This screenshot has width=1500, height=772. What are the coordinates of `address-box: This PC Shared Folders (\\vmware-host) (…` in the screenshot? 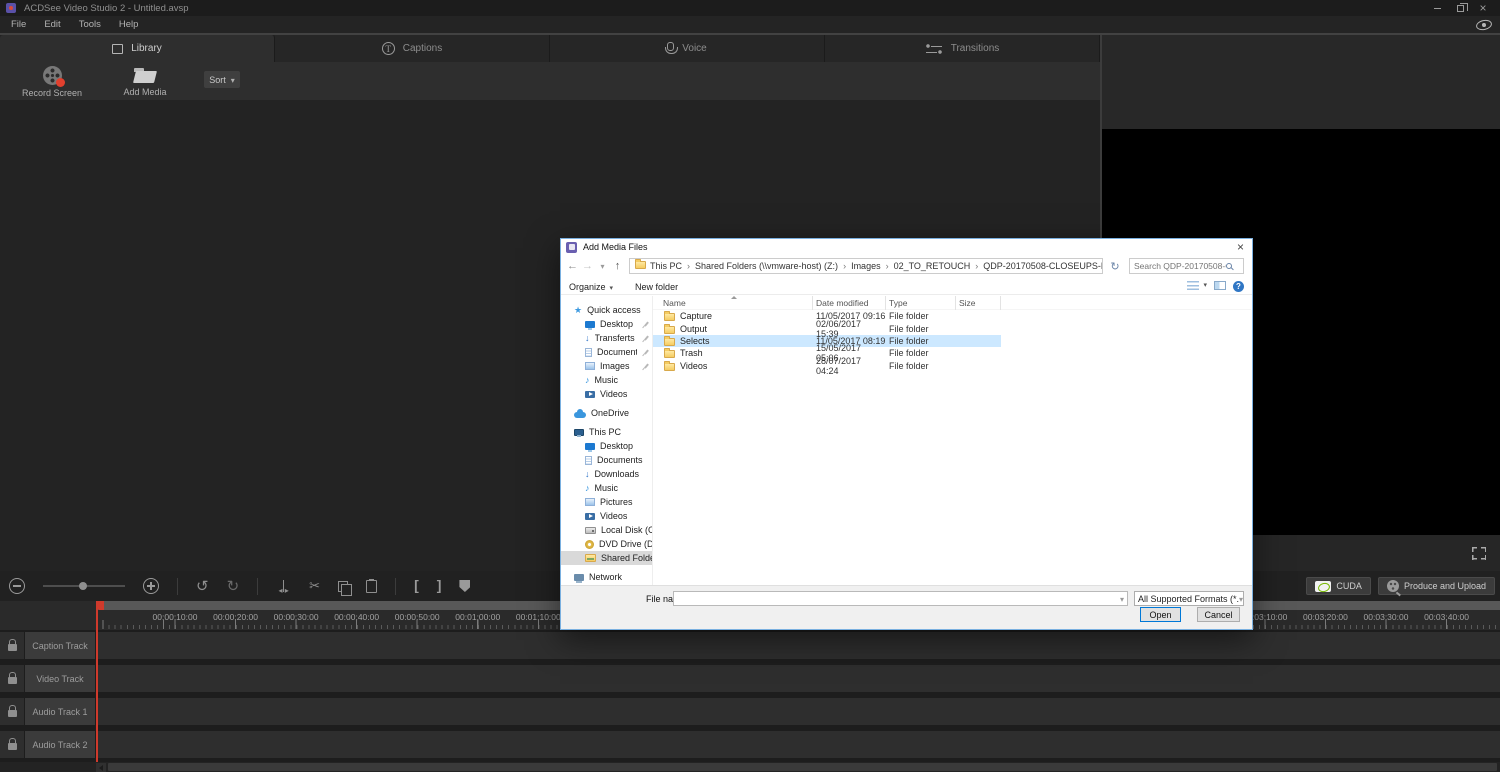 It's located at (866, 266).